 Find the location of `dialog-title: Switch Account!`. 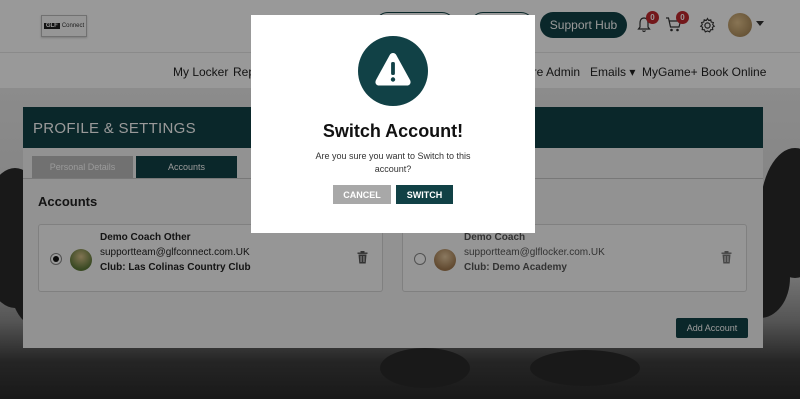

dialog-title: Switch Account! is located at coordinates (393, 131).